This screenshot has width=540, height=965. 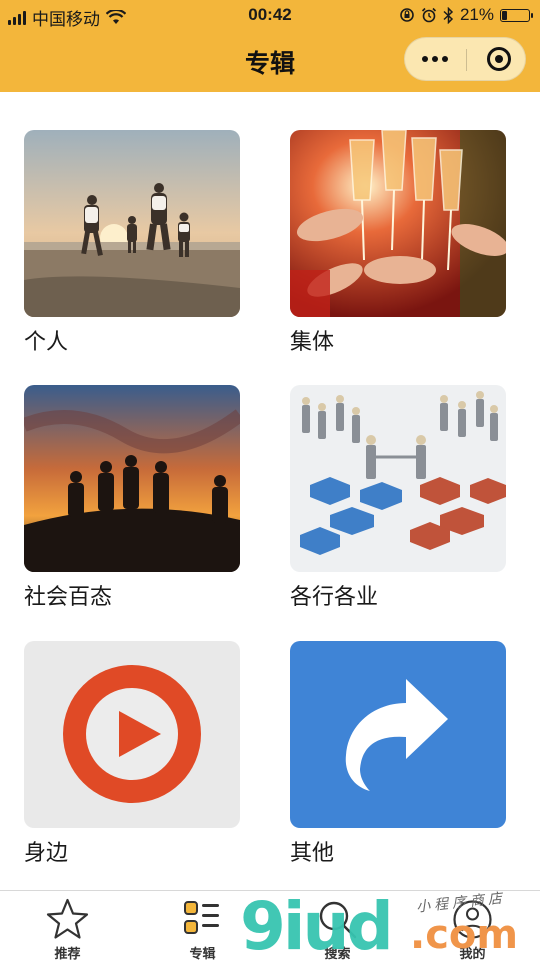 What do you see at coordinates (270, 61) in the screenshot?
I see `nav-bar: 专辑` at bounding box center [270, 61].